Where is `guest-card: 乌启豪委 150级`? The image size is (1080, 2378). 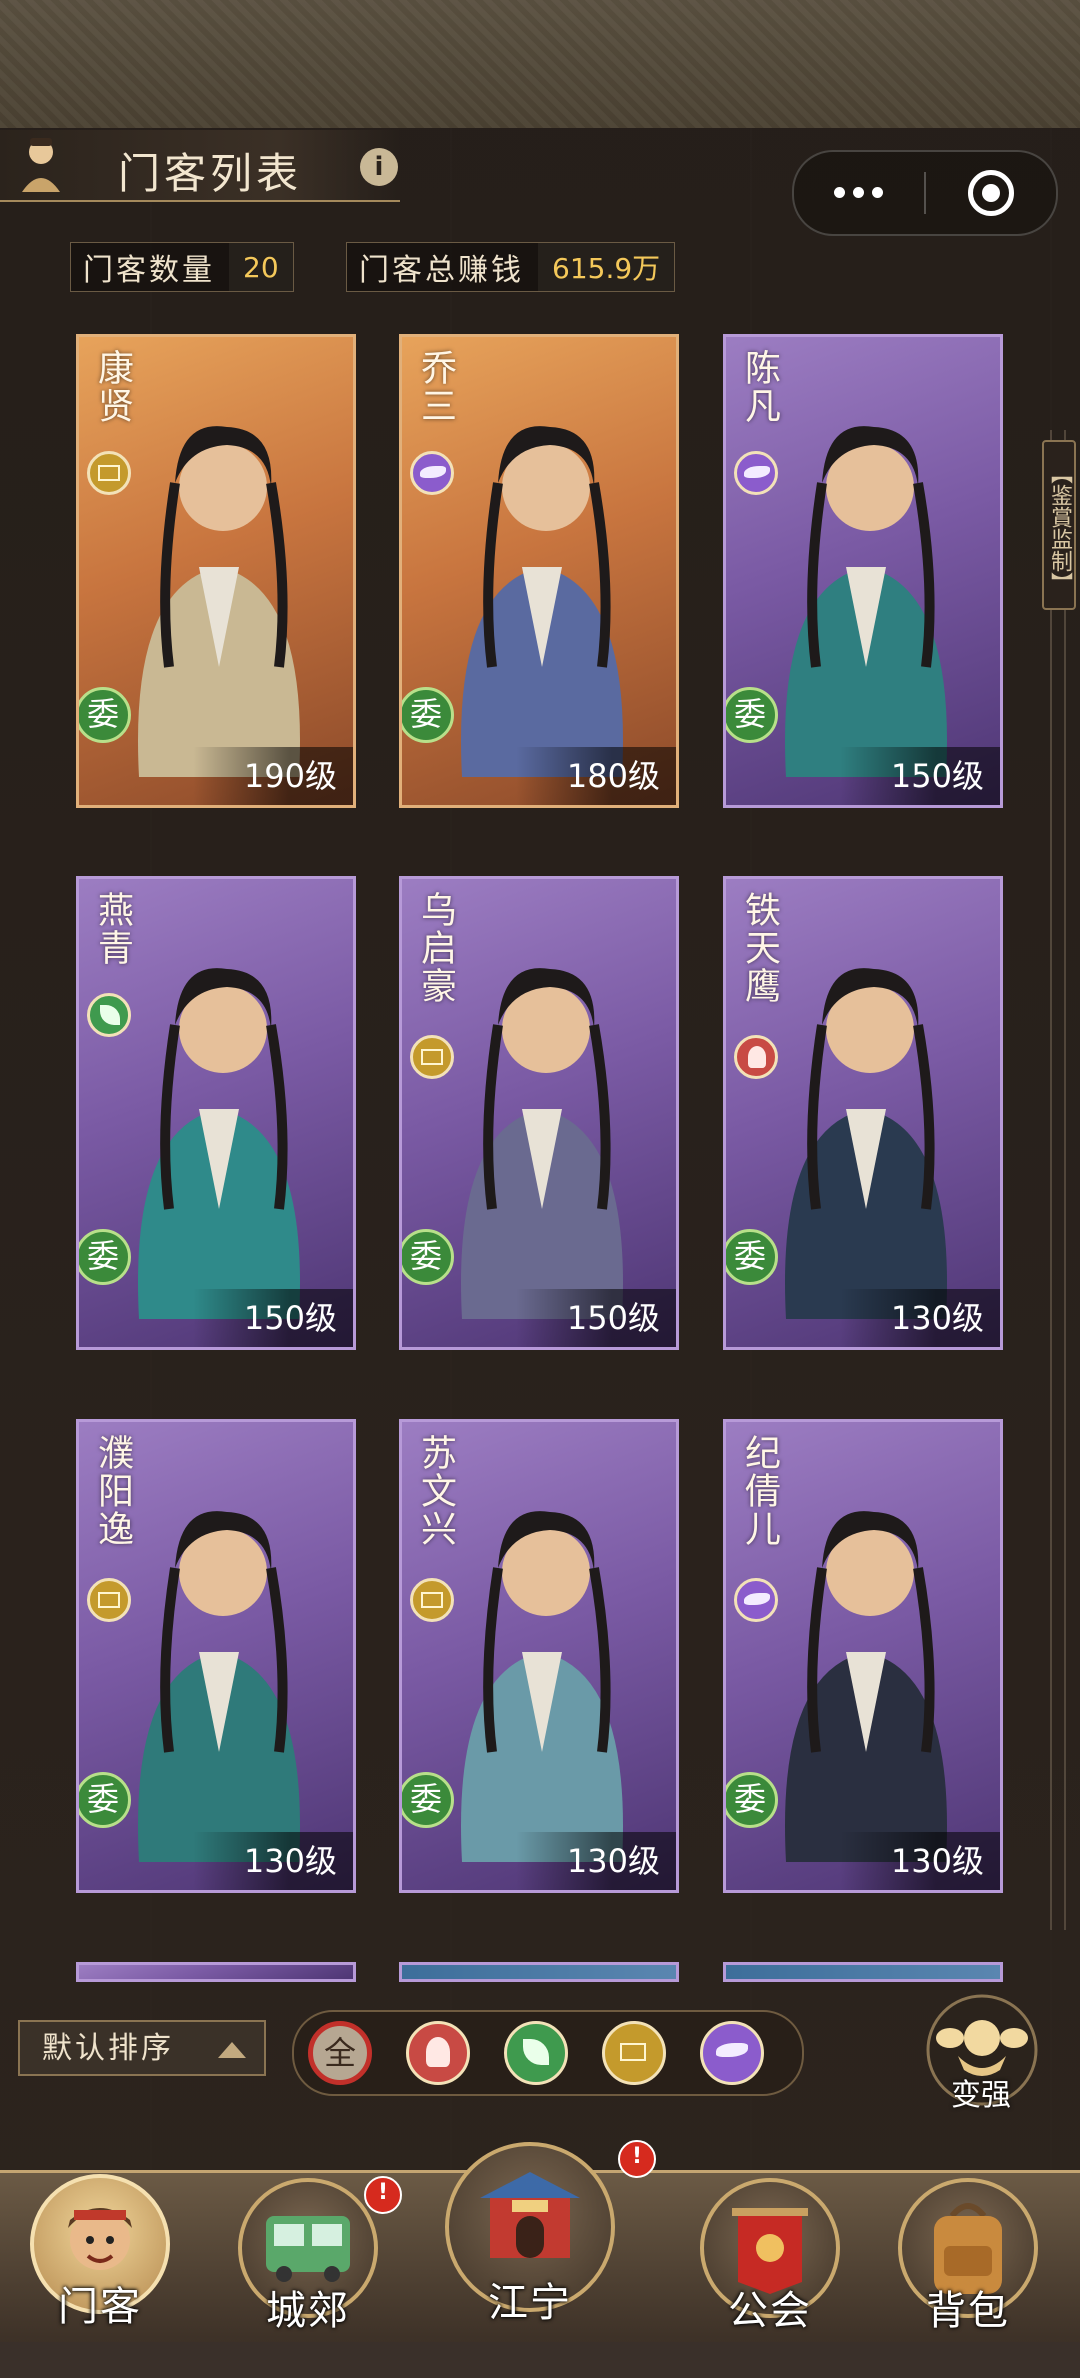
guest-card: 乌启豪委 150级 is located at coordinates (539, 1113).